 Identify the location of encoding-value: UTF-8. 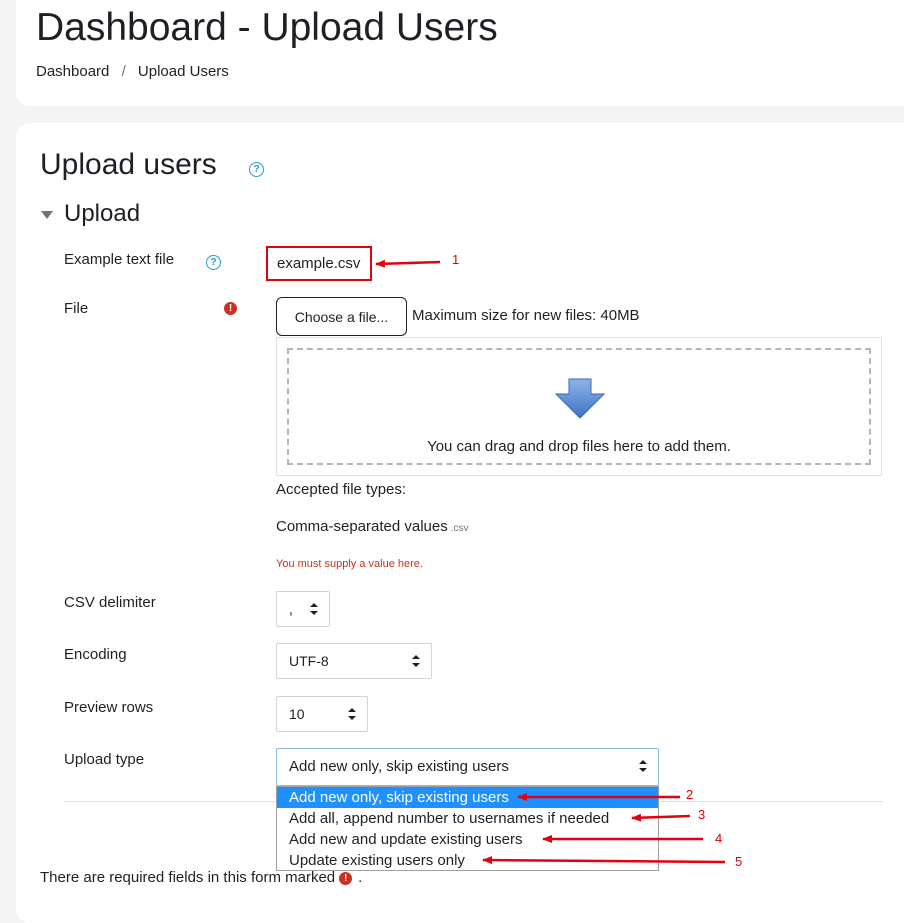
(309, 661).